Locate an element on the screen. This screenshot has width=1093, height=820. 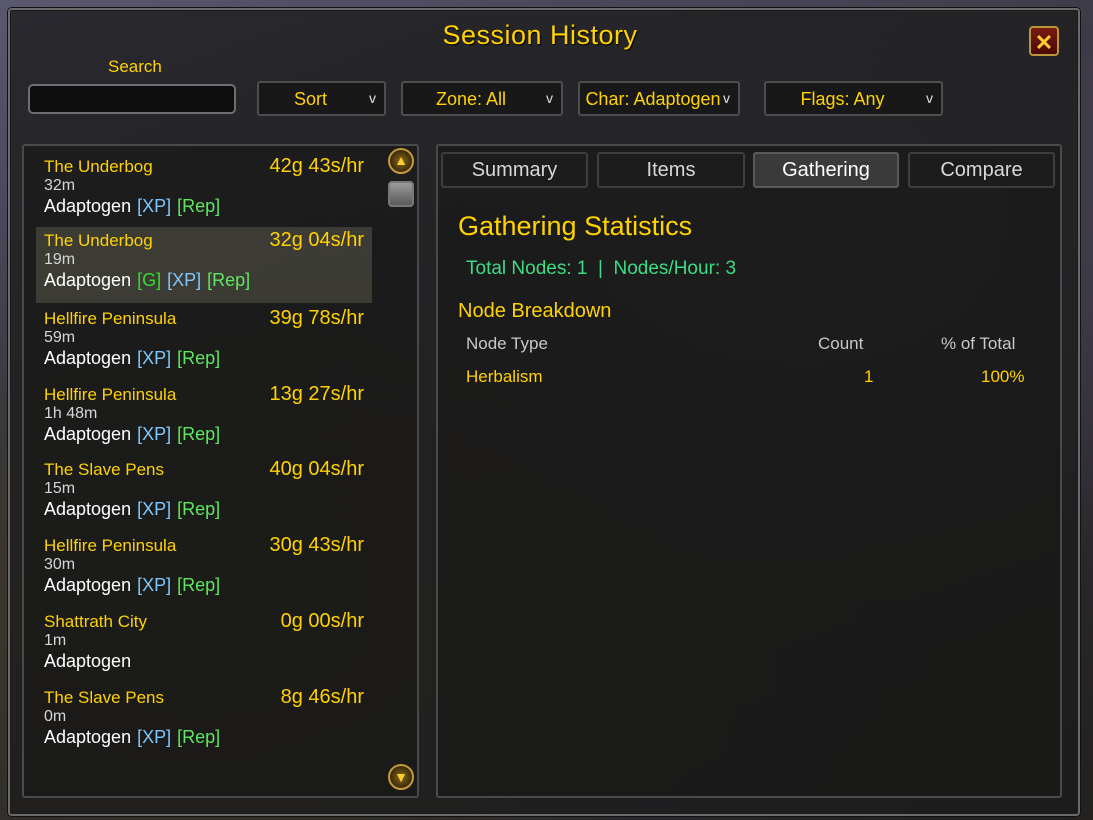
window-title: Session History is located at coordinates (540, 35).